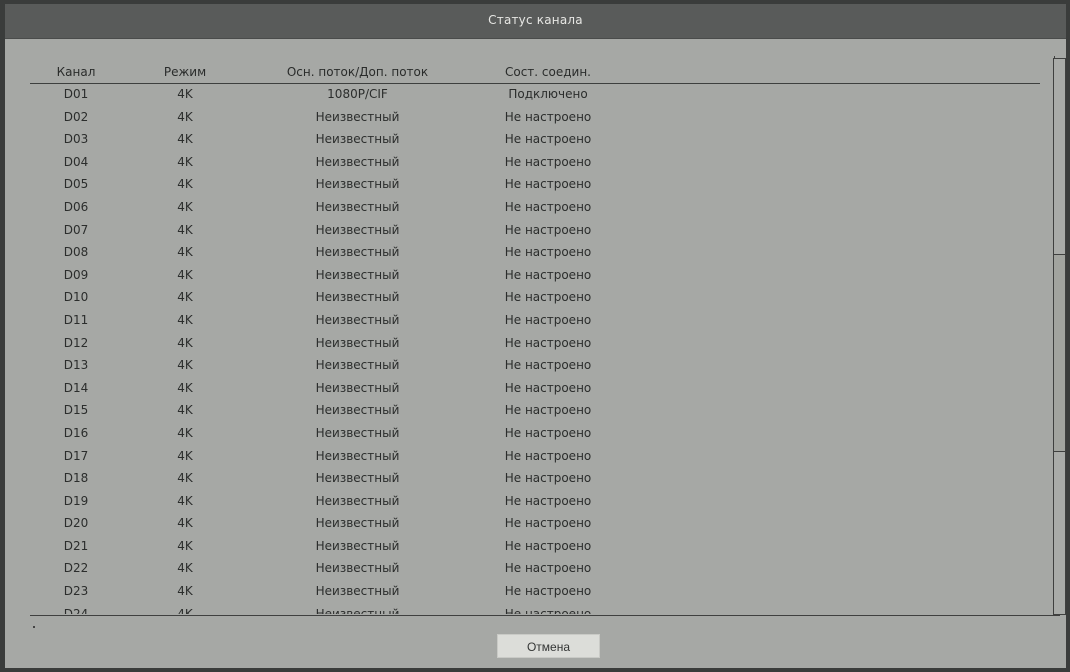 The width and height of the screenshot is (1070, 672). I want to click on row-channel: D20, so click(76, 523).